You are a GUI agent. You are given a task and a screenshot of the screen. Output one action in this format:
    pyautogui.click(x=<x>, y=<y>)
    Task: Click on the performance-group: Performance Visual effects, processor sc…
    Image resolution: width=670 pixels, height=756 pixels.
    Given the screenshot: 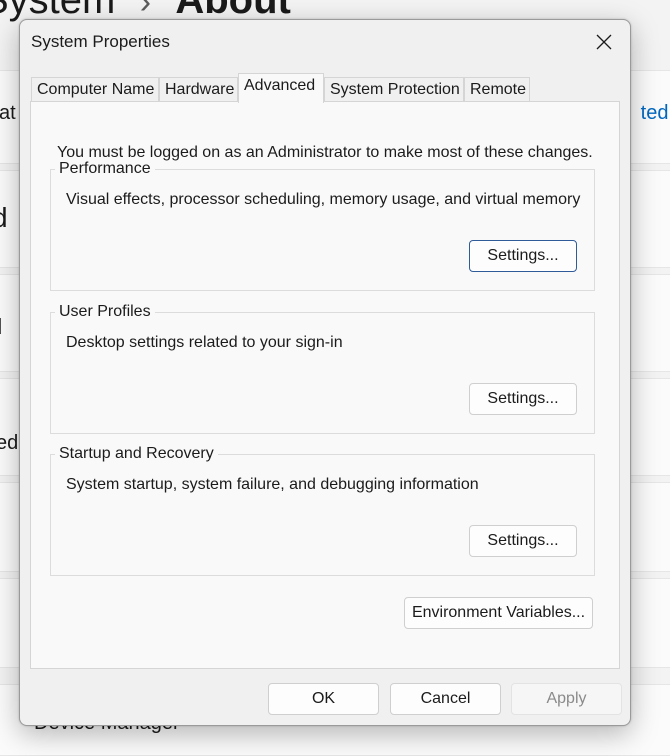 What is the action you would take?
    pyautogui.click(x=322, y=225)
    